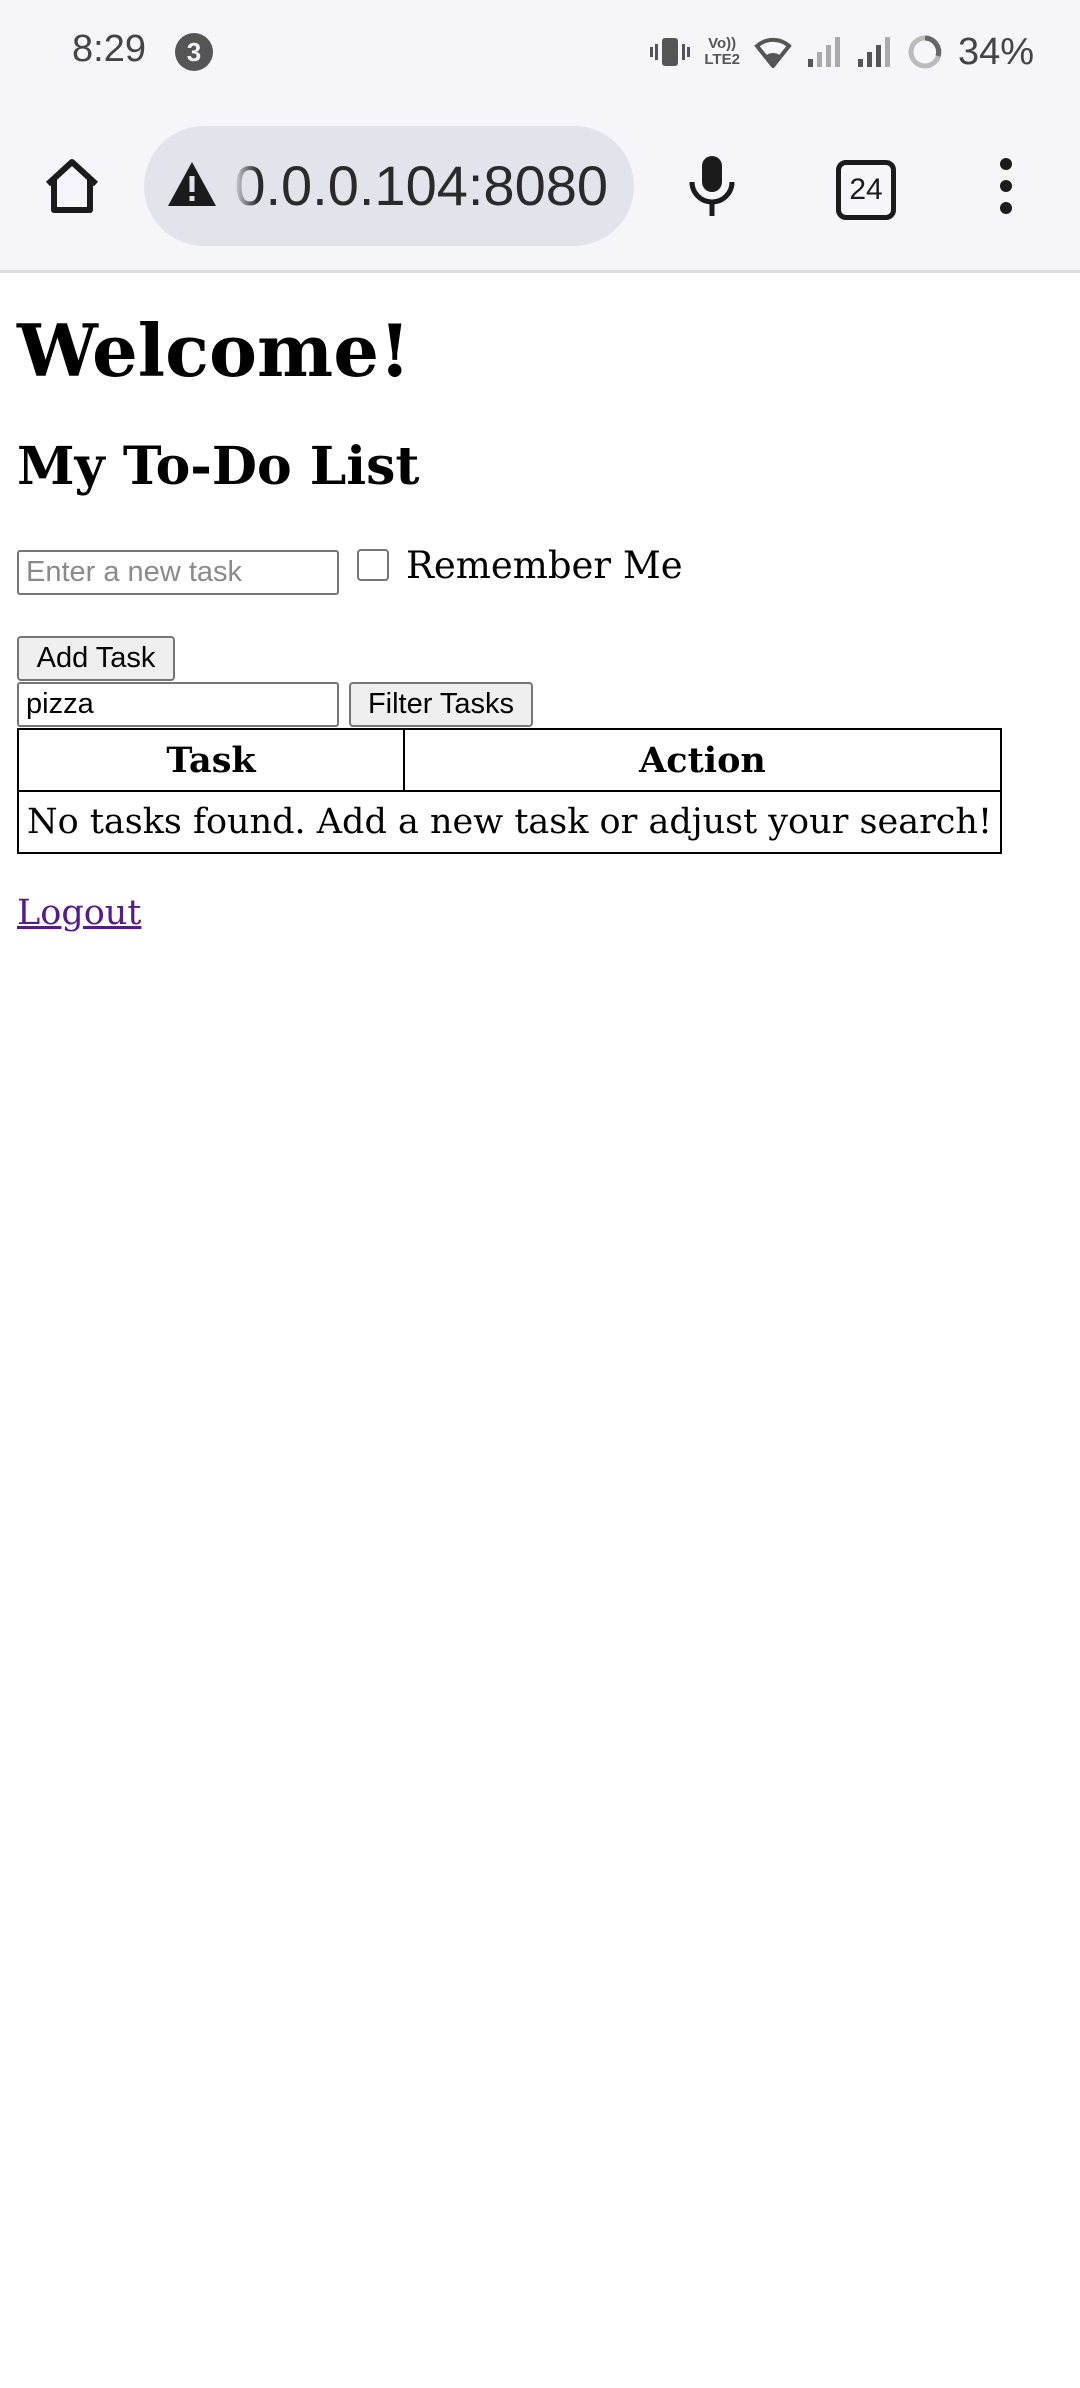 The width and height of the screenshot is (1080, 2388). What do you see at coordinates (712, 187) in the screenshot?
I see `microphone-icon` at bounding box center [712, 187].